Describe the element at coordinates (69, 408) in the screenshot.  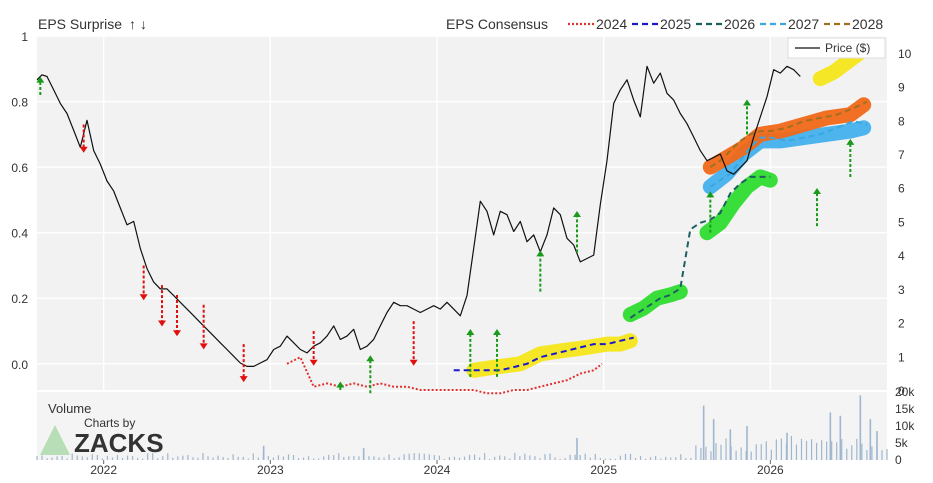
I see `volume-label: Volume` at that location.